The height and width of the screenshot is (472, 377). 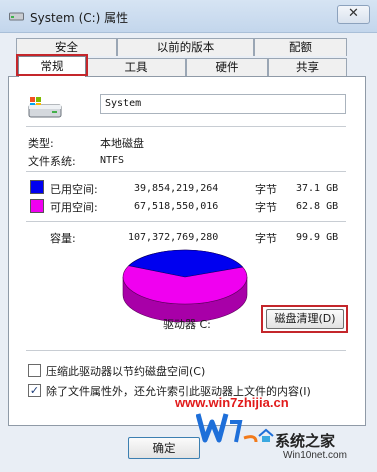 What do you see at coordinates (185, 47) in the screenshot?
I see `tab-previous-versions: 以前的版本` at bounding box center [185, 47].